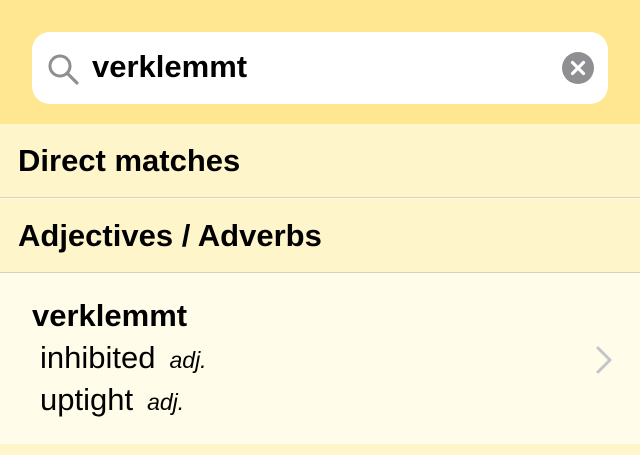 Image resolution: width=640 pixels, height=455 pixels. Describe the element at coordinates (320, 449) in the screenshot. I see `next-section-edge` at that location.